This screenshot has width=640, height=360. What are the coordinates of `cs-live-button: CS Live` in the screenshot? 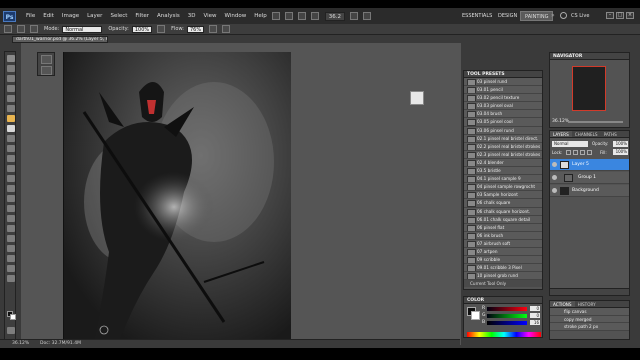 It's located at (580, 16).